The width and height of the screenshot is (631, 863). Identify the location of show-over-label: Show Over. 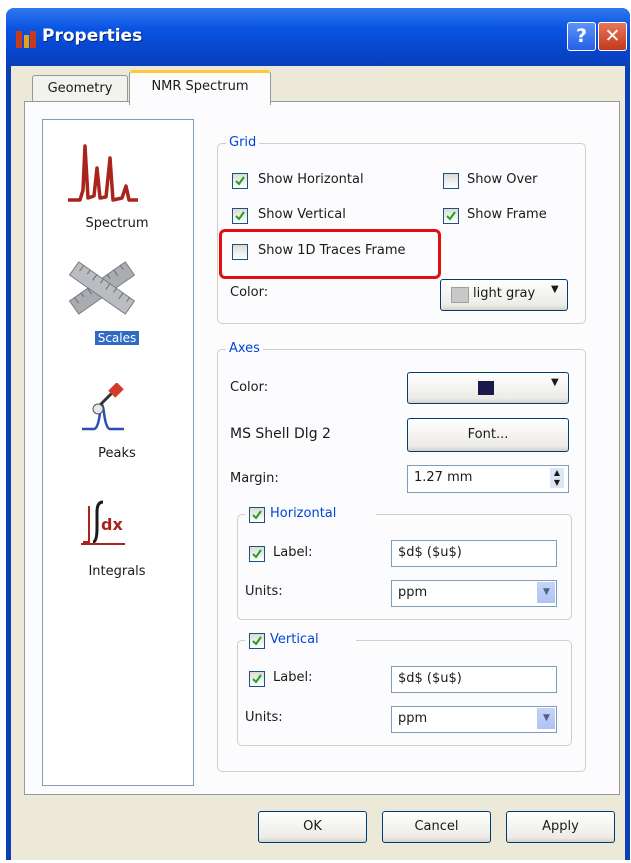
(502, 179).